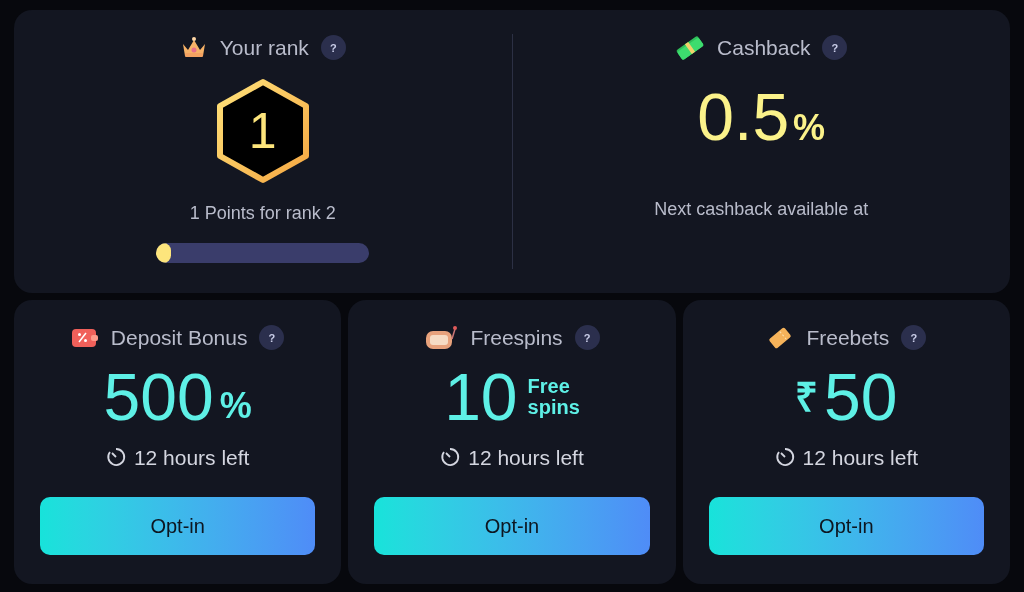 The height and width of the screenshot is (592, 1024). I want to click on card-title: Freespins, so click(516, 338).